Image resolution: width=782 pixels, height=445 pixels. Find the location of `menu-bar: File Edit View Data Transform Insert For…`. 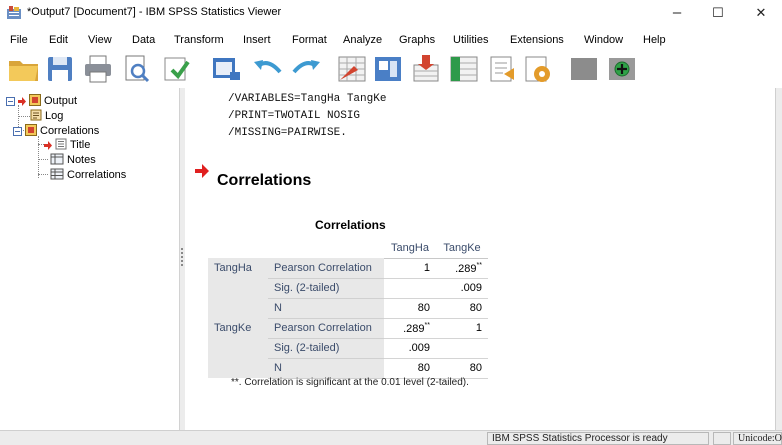

menu-bar: File Edit View Data Transform Insert For… is located at coordinates (391, 41).